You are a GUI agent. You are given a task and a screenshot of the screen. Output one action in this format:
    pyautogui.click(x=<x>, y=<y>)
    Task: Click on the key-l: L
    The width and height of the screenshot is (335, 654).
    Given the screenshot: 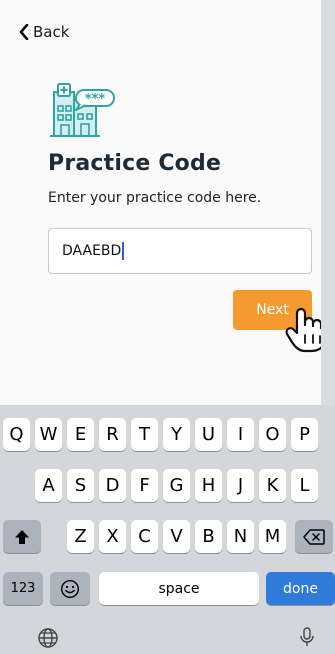 What is the action you would take?
    pyautogui.click(x=304, y=485)
    